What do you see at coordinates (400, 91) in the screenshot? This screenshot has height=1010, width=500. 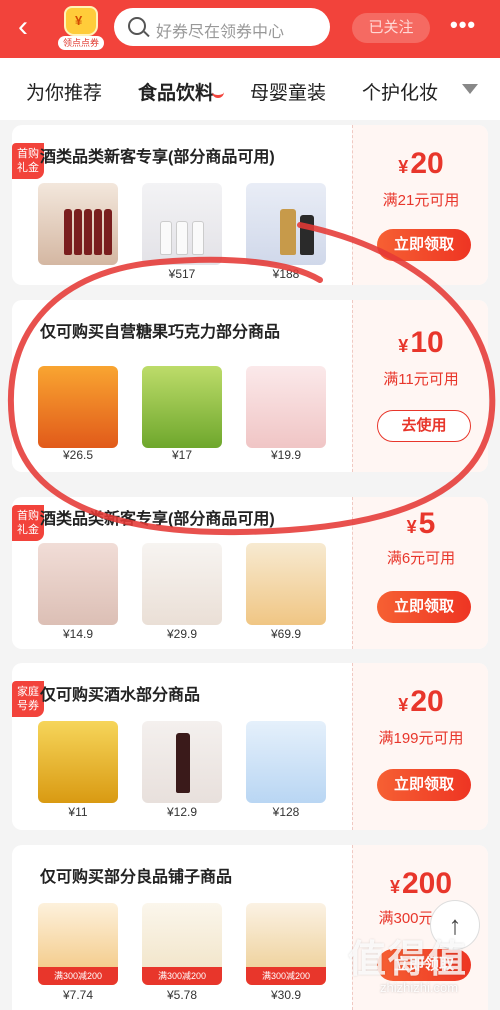 I see `tab-personal-care: 个护化妆` at bounding box center [400, 91].